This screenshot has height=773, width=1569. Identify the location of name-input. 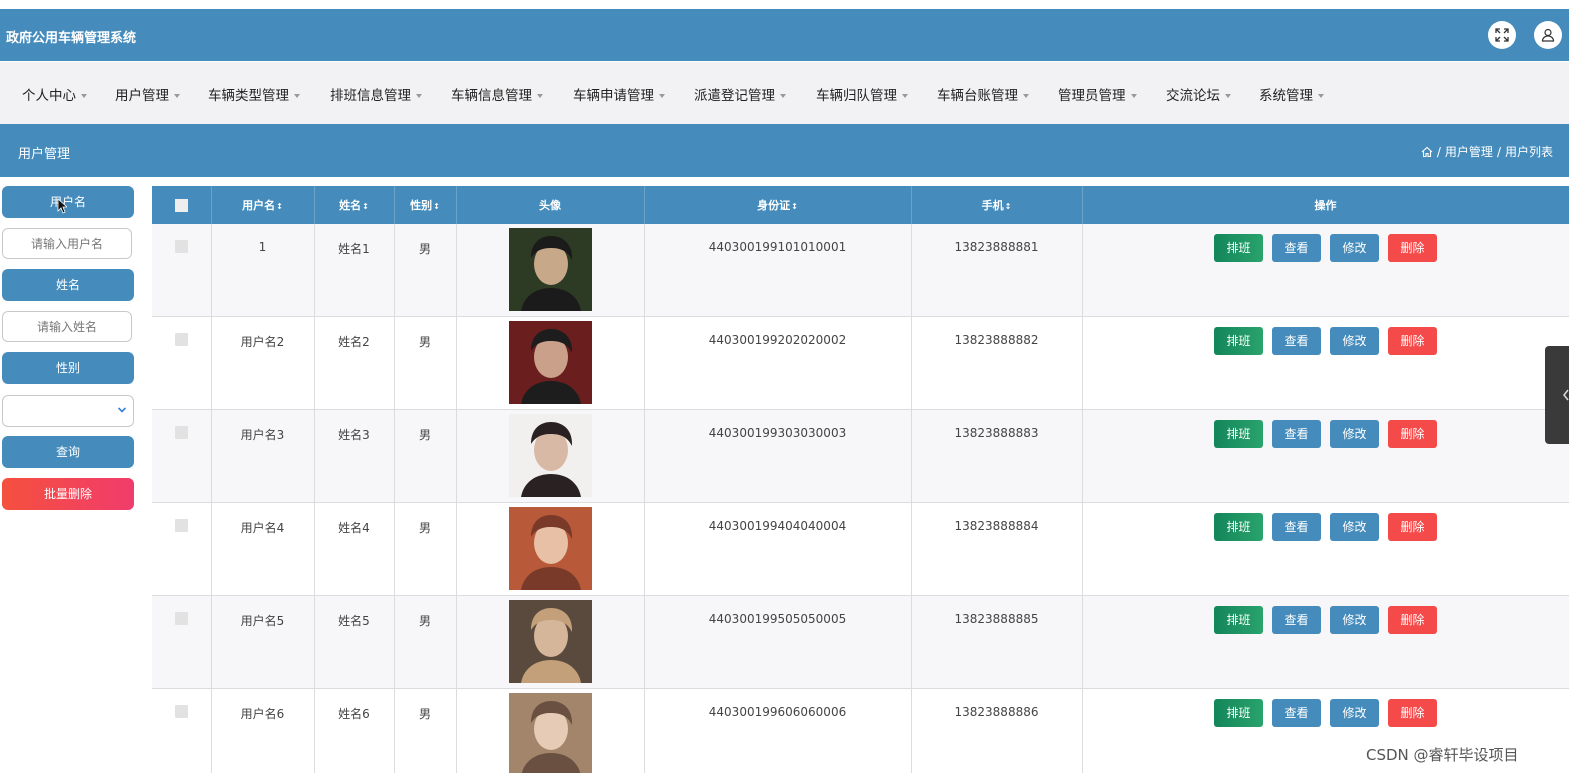
(67, 326).